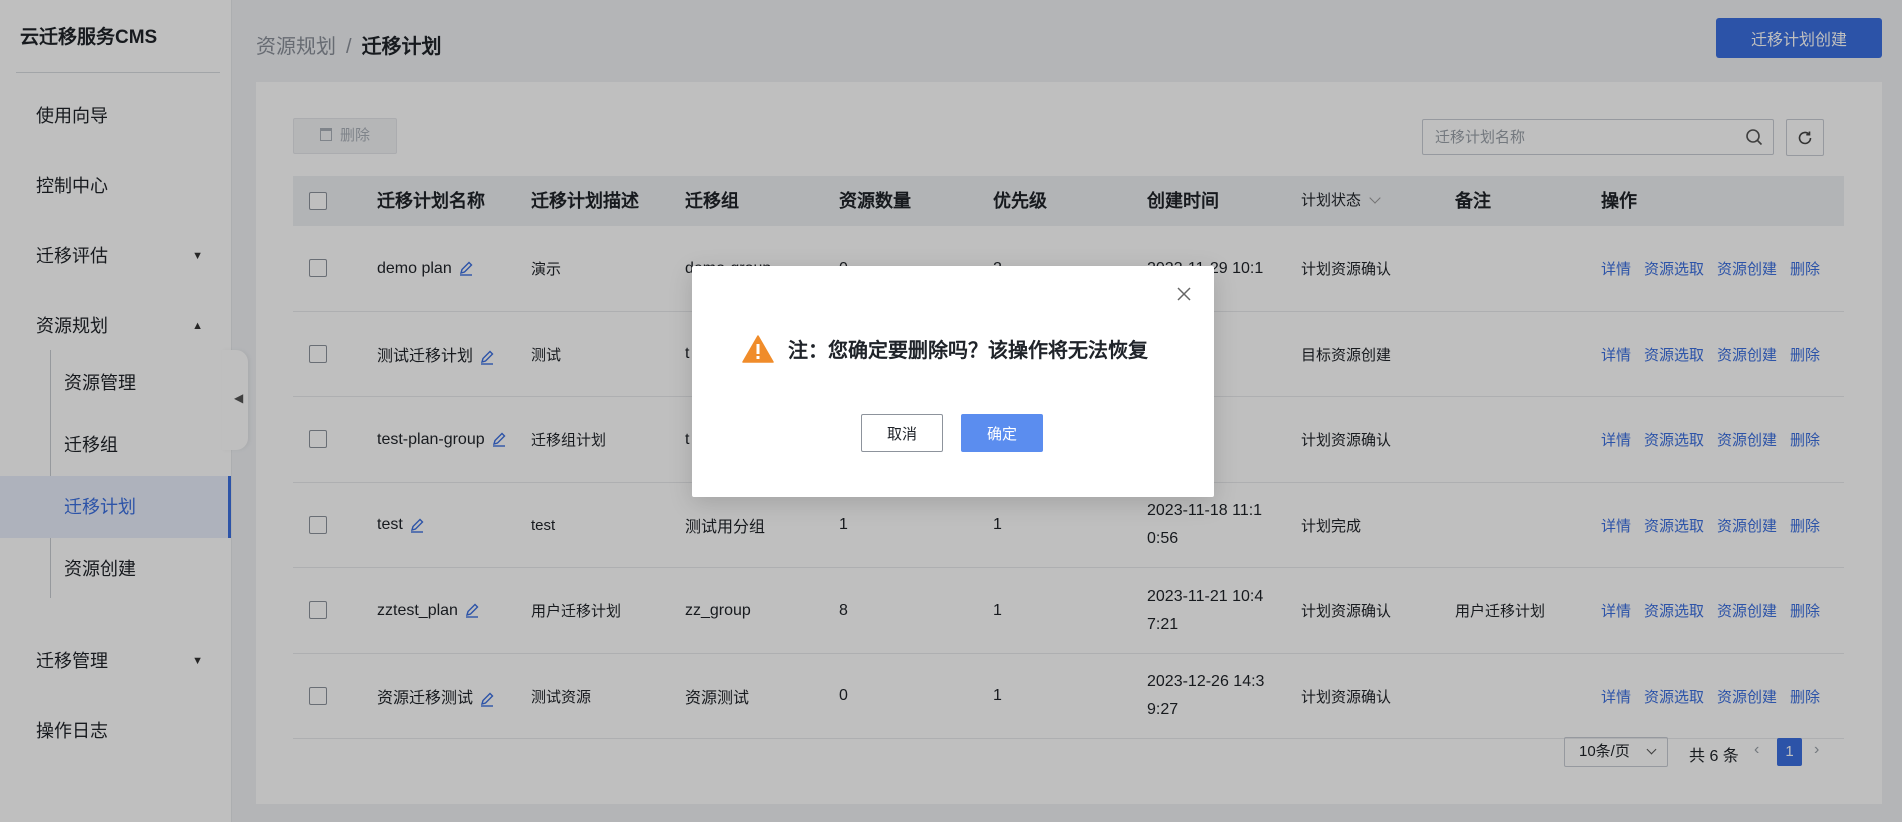 The height and width of the screenshot is (822, 1902). I want to click on warning-icon, so click(758, 348).